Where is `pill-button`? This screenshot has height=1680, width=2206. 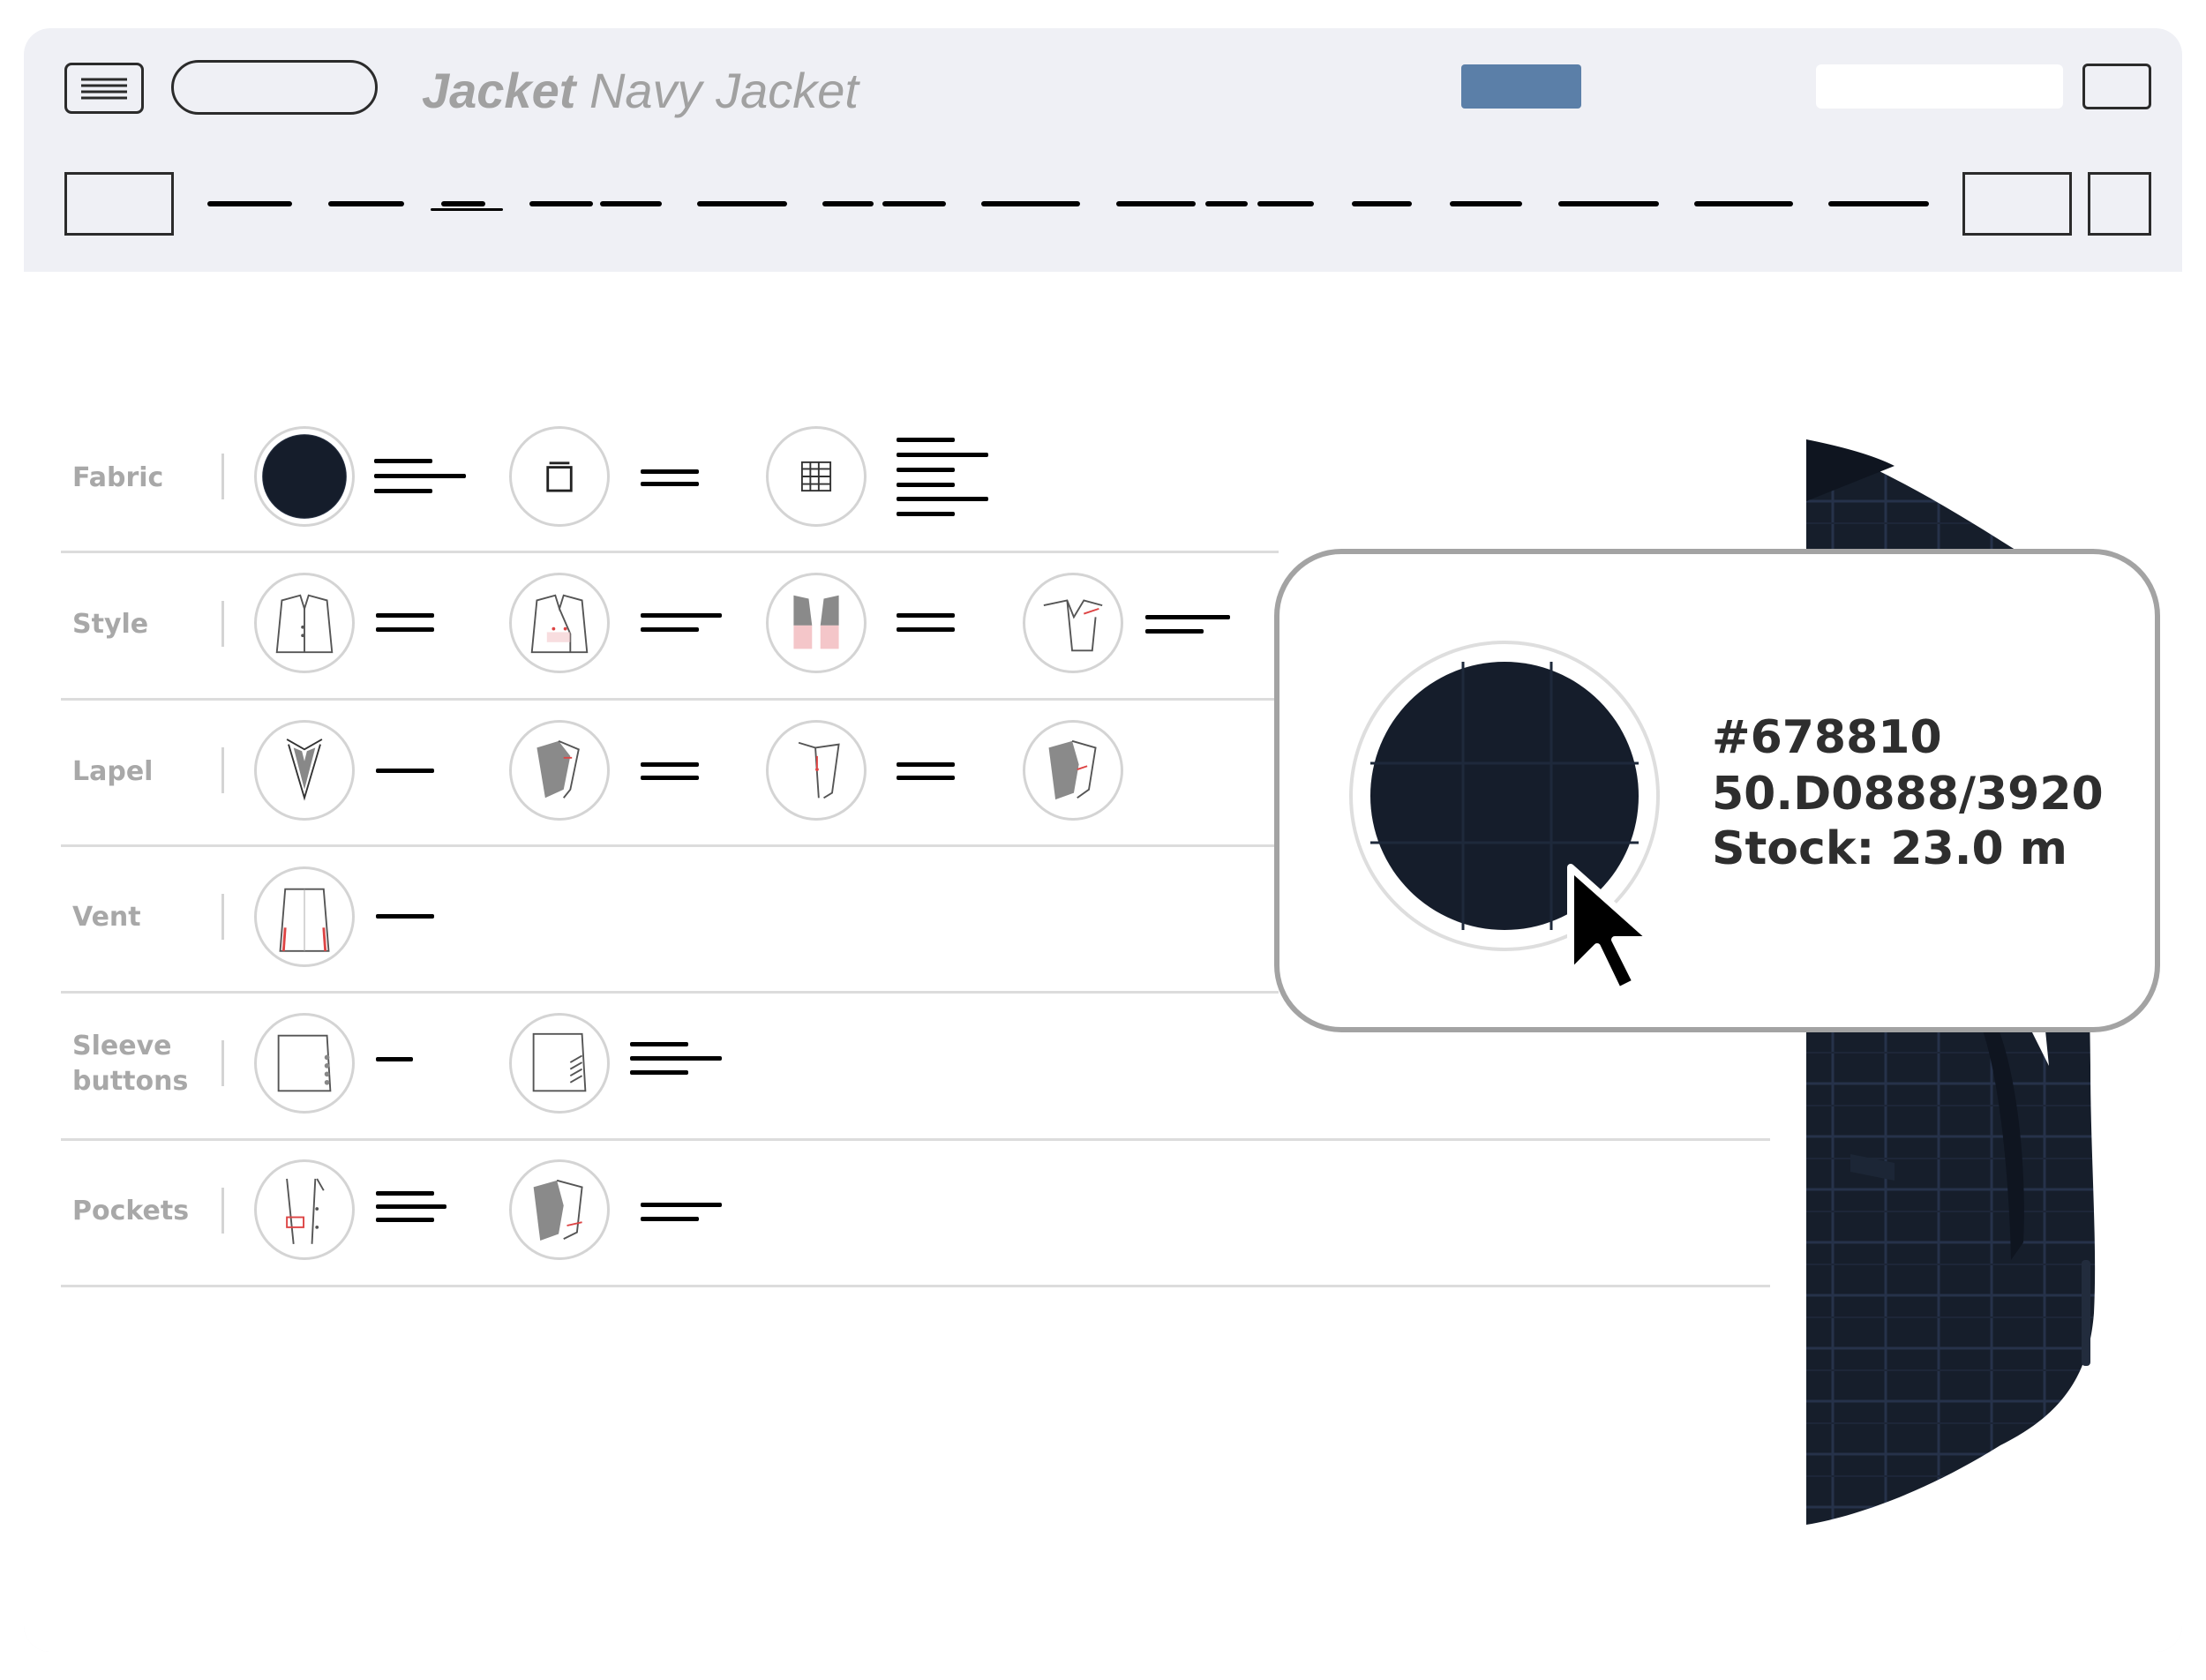
pill-button is located at coordinates (274, 87).